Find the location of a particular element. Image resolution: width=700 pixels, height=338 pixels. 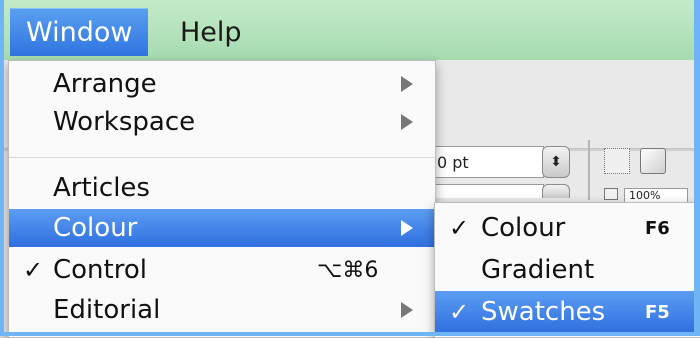

stroke-type-stepper is located at coordinates (556, 191).